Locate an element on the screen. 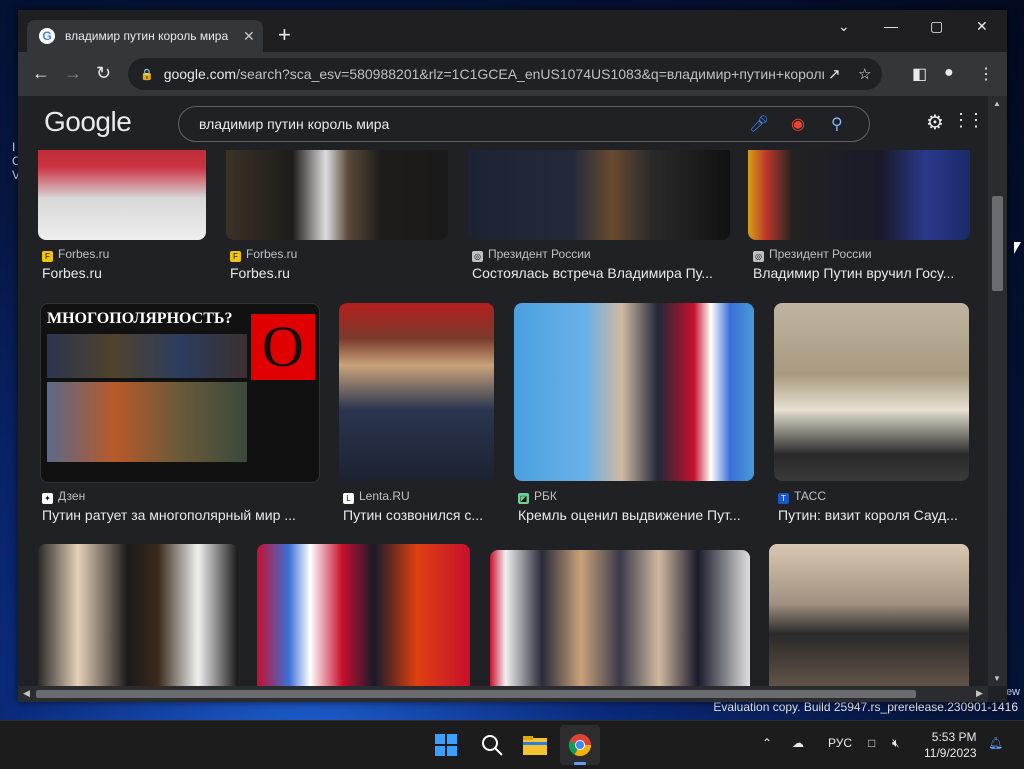 This screenshot has width=1024, height=769. display-icon: □ is located at coordinates (871, 743).